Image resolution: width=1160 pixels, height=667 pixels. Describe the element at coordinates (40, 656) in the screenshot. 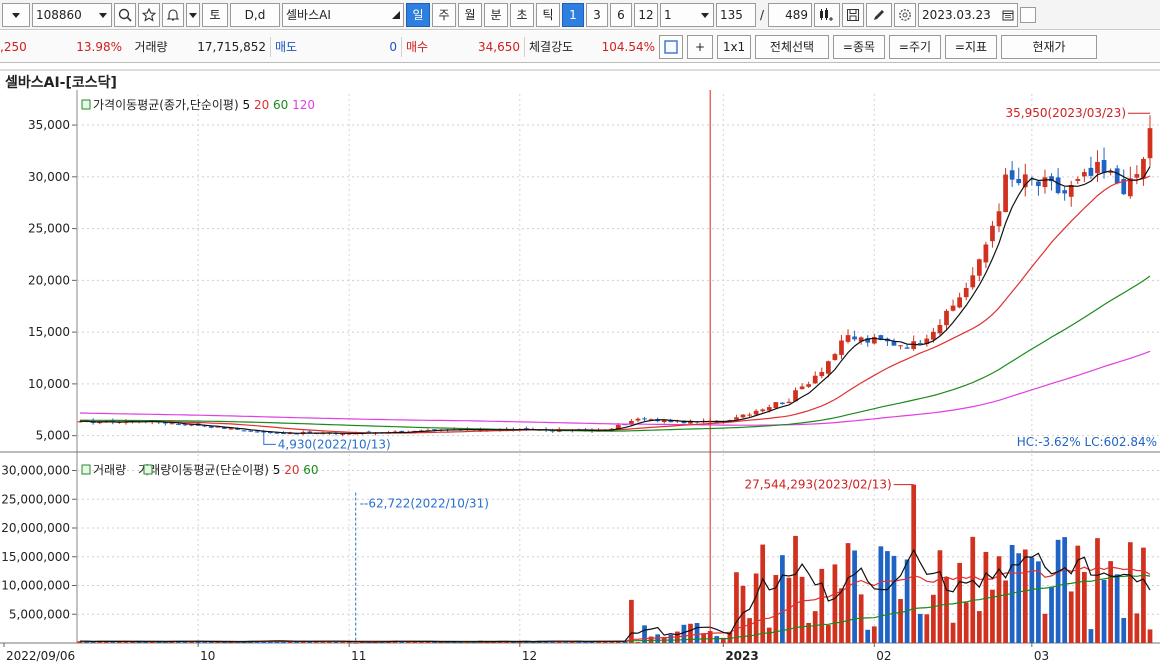

I see `date-tick-label: 2022/09/06` at that location.